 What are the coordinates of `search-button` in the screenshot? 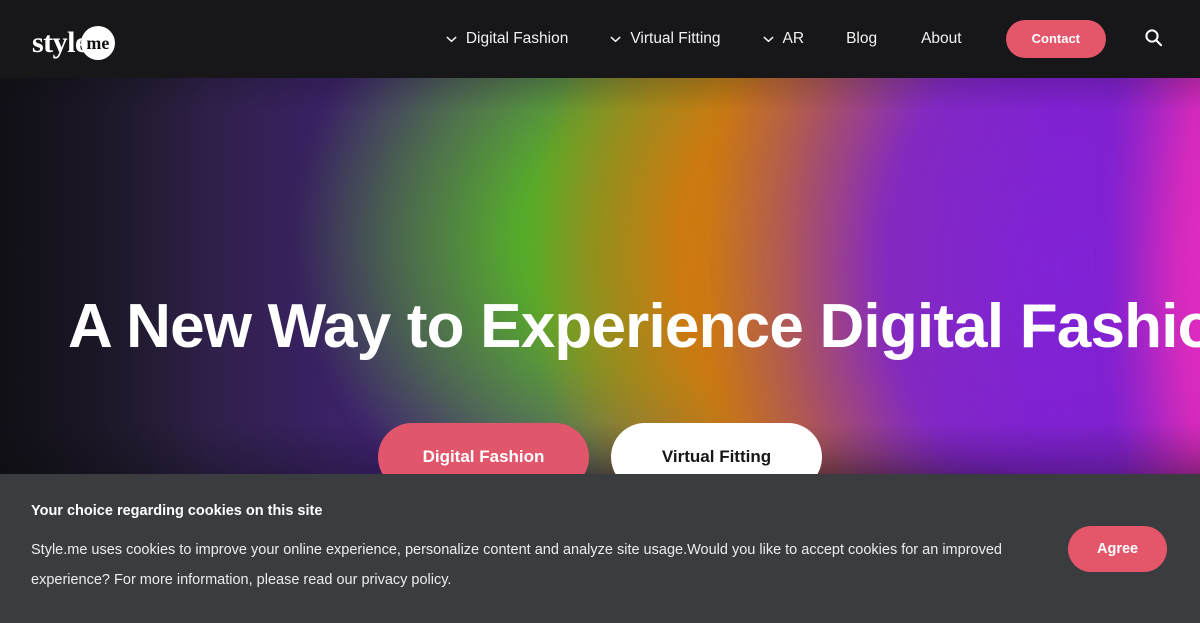 It's located at (1153, 39).